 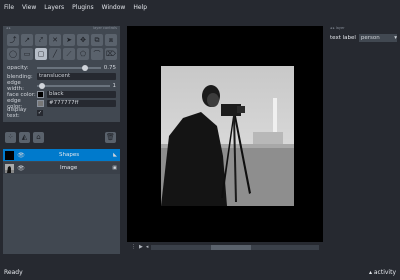 What do you see at coordinates (363, 140) in the screenshot?
I see `right-dock: ◂ ▸ layer text label person ▾` at bounding box center [363, 140].